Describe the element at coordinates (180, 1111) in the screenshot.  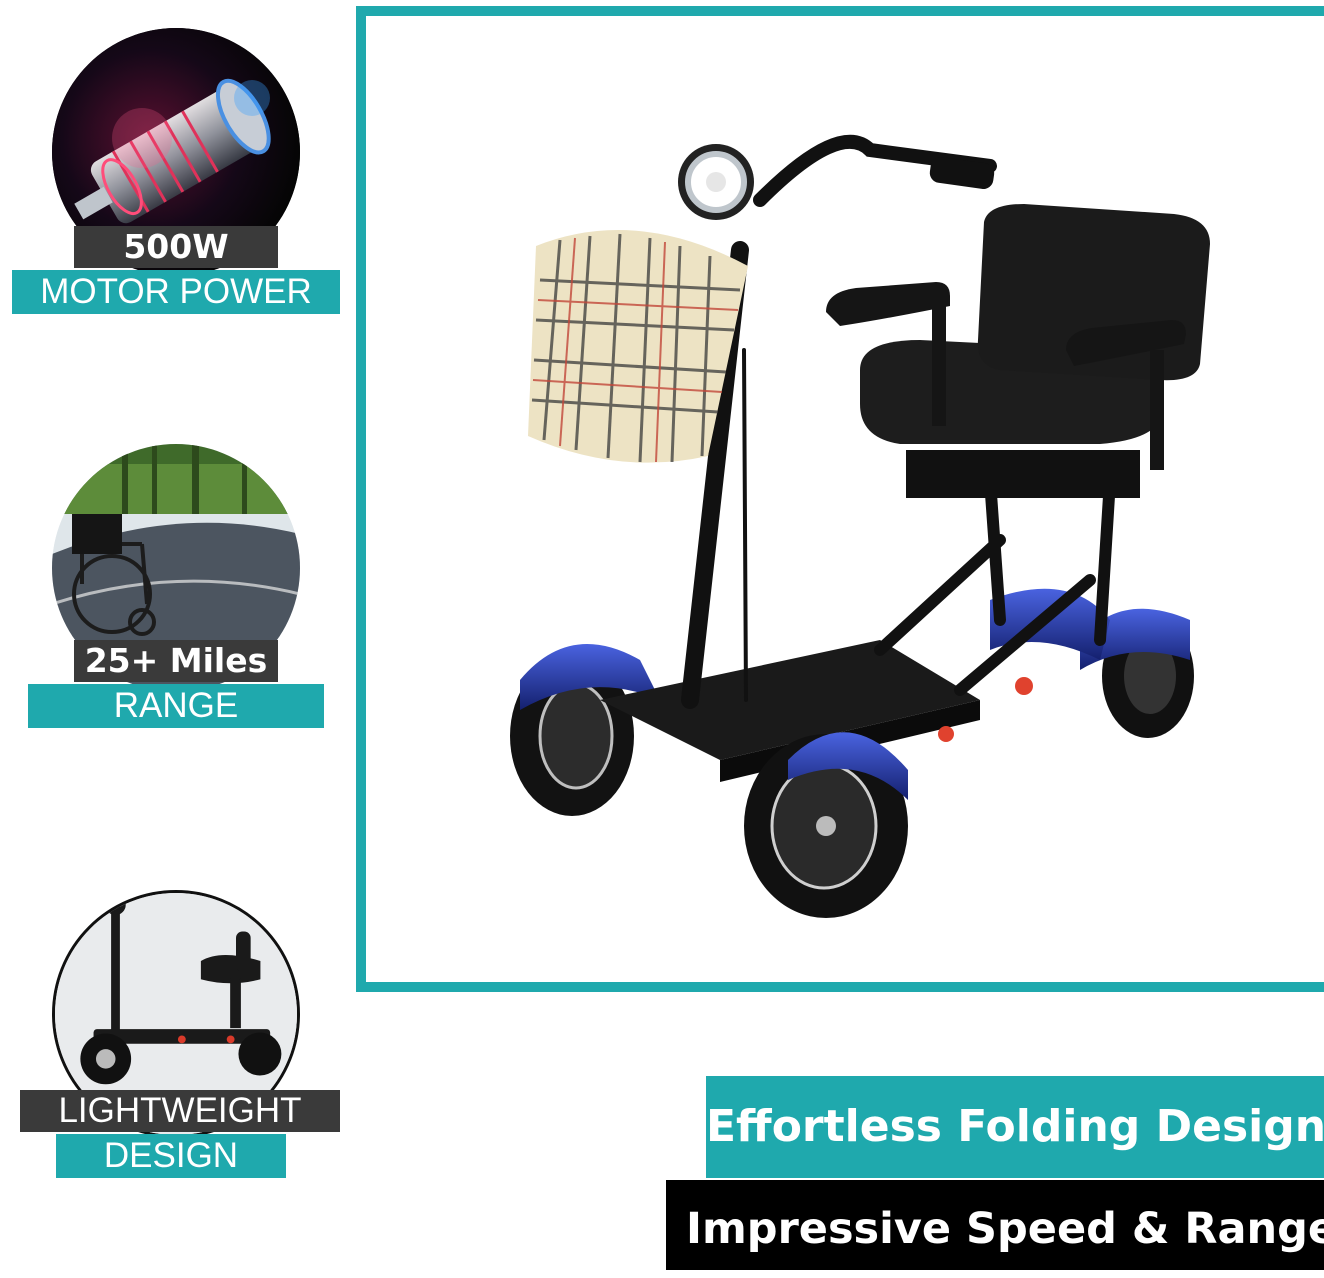
I see `feature-title-lightweight: LIGHTWEIGHT` at that location.